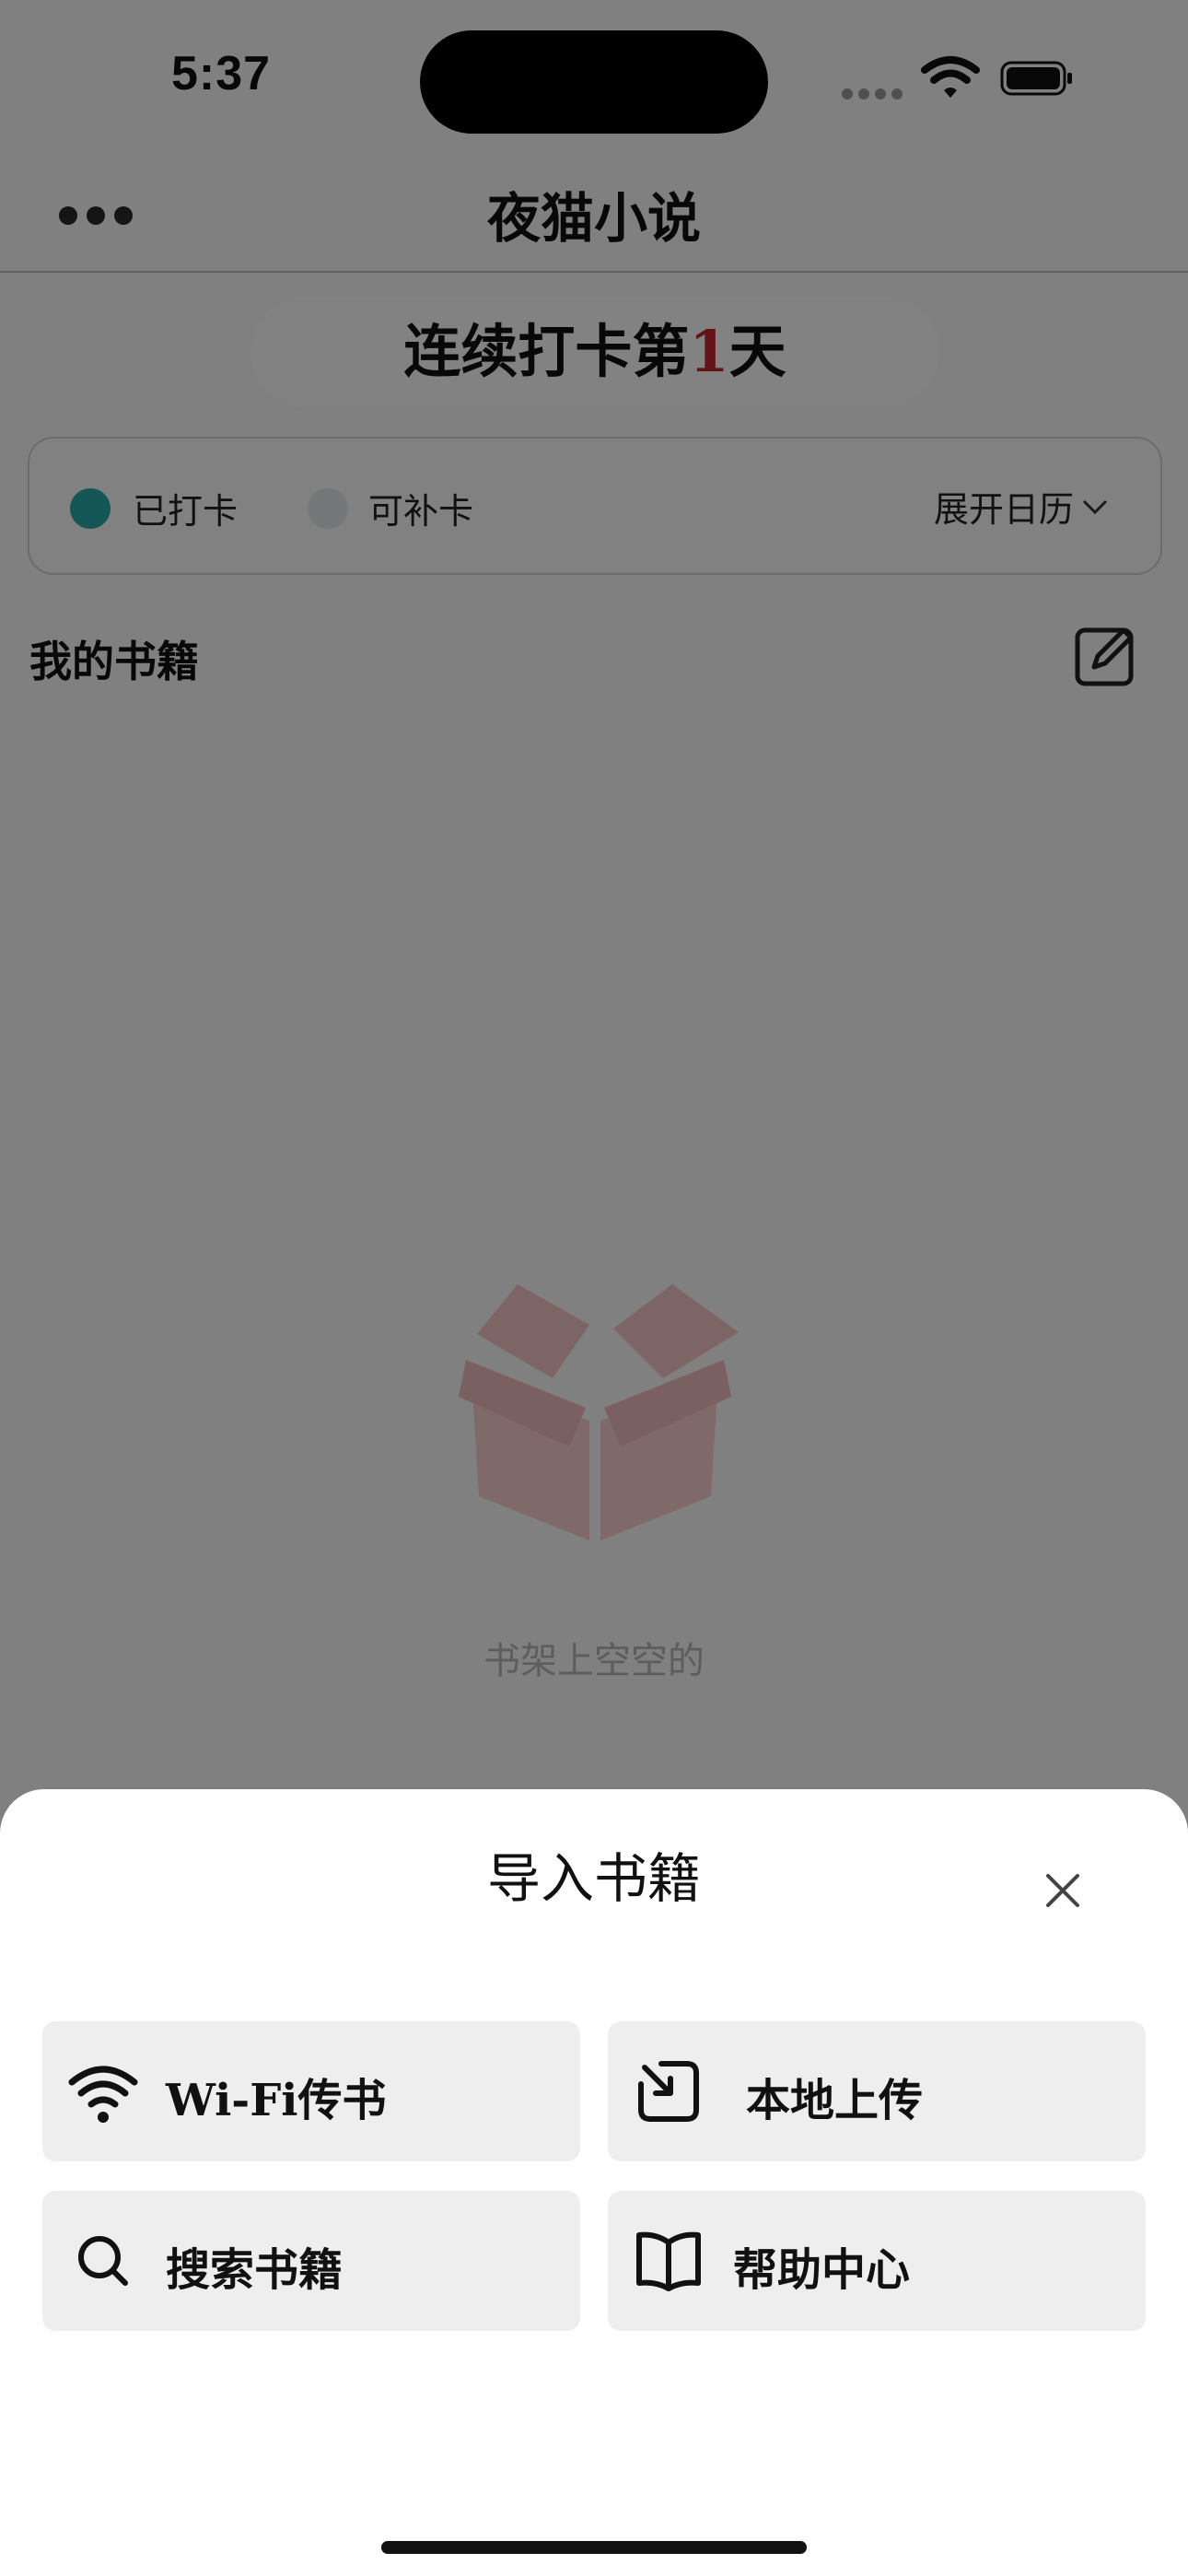 Image resolution: width=1188 pixels, height=2576 pixels. I want to click on local-upload-button: 本地上传, so click(877, 2091).